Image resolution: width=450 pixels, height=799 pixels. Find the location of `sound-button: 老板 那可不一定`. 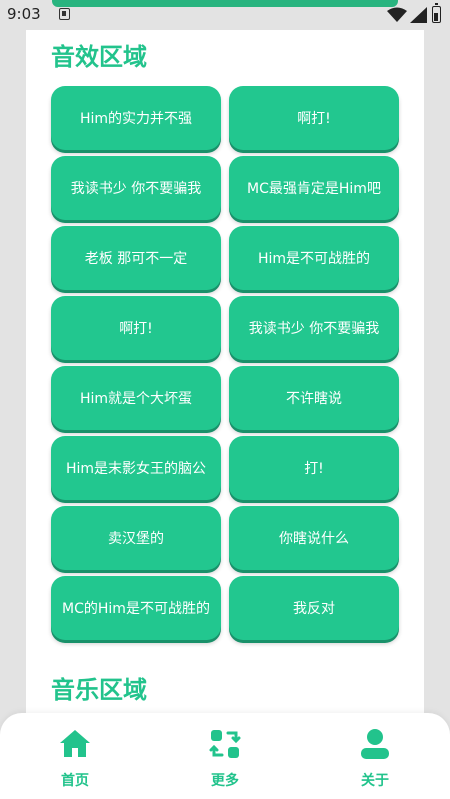

sound-button: 老板 那可不一定 is located at coordinates (136, 258).